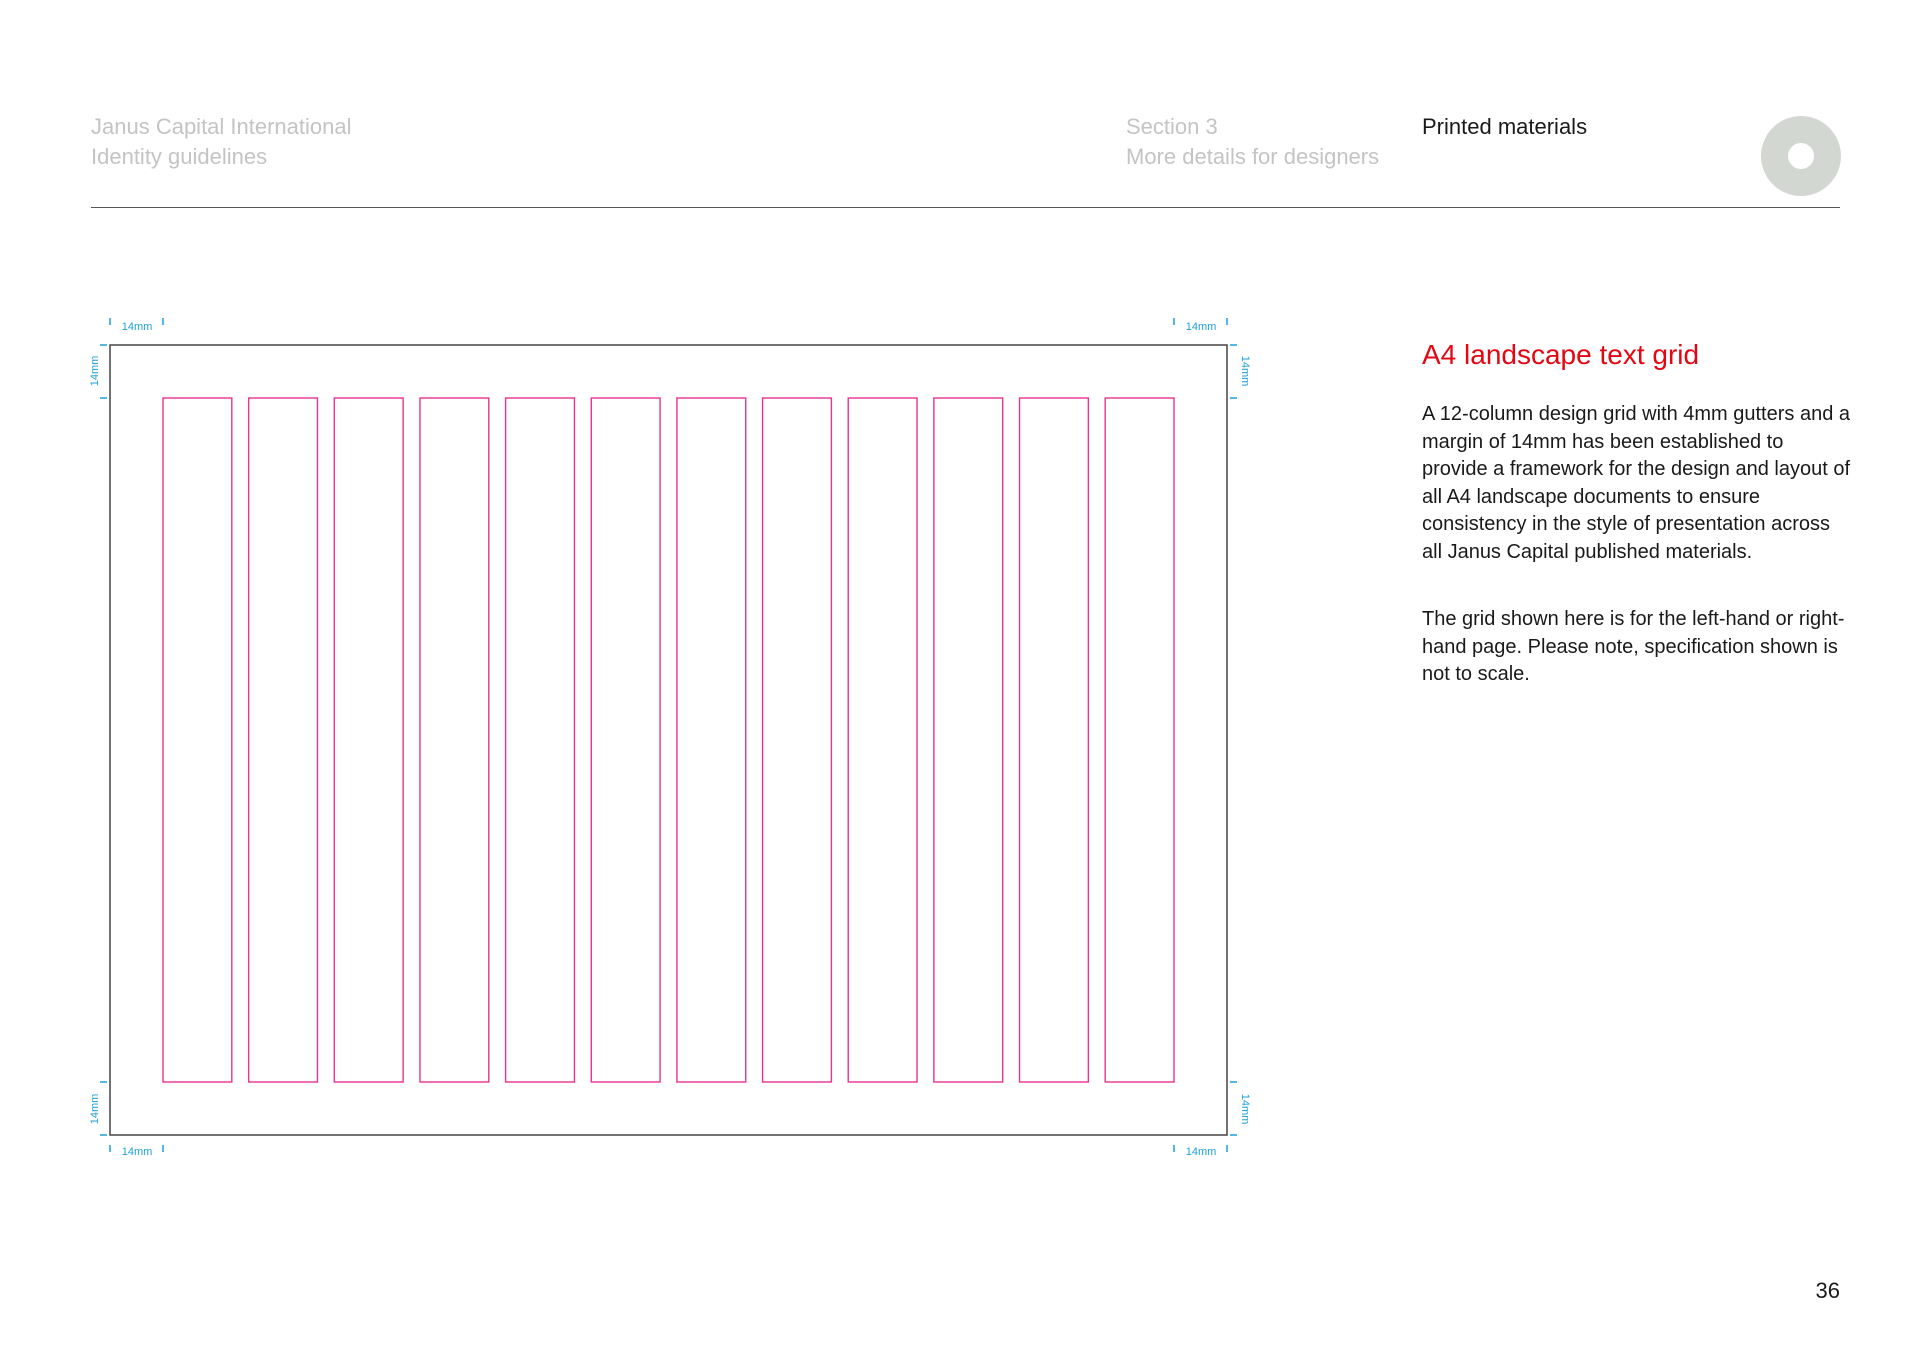 This screenshot has height=1358, width=1920. I want to click on section-number: Section 3, so click(1172, 126).